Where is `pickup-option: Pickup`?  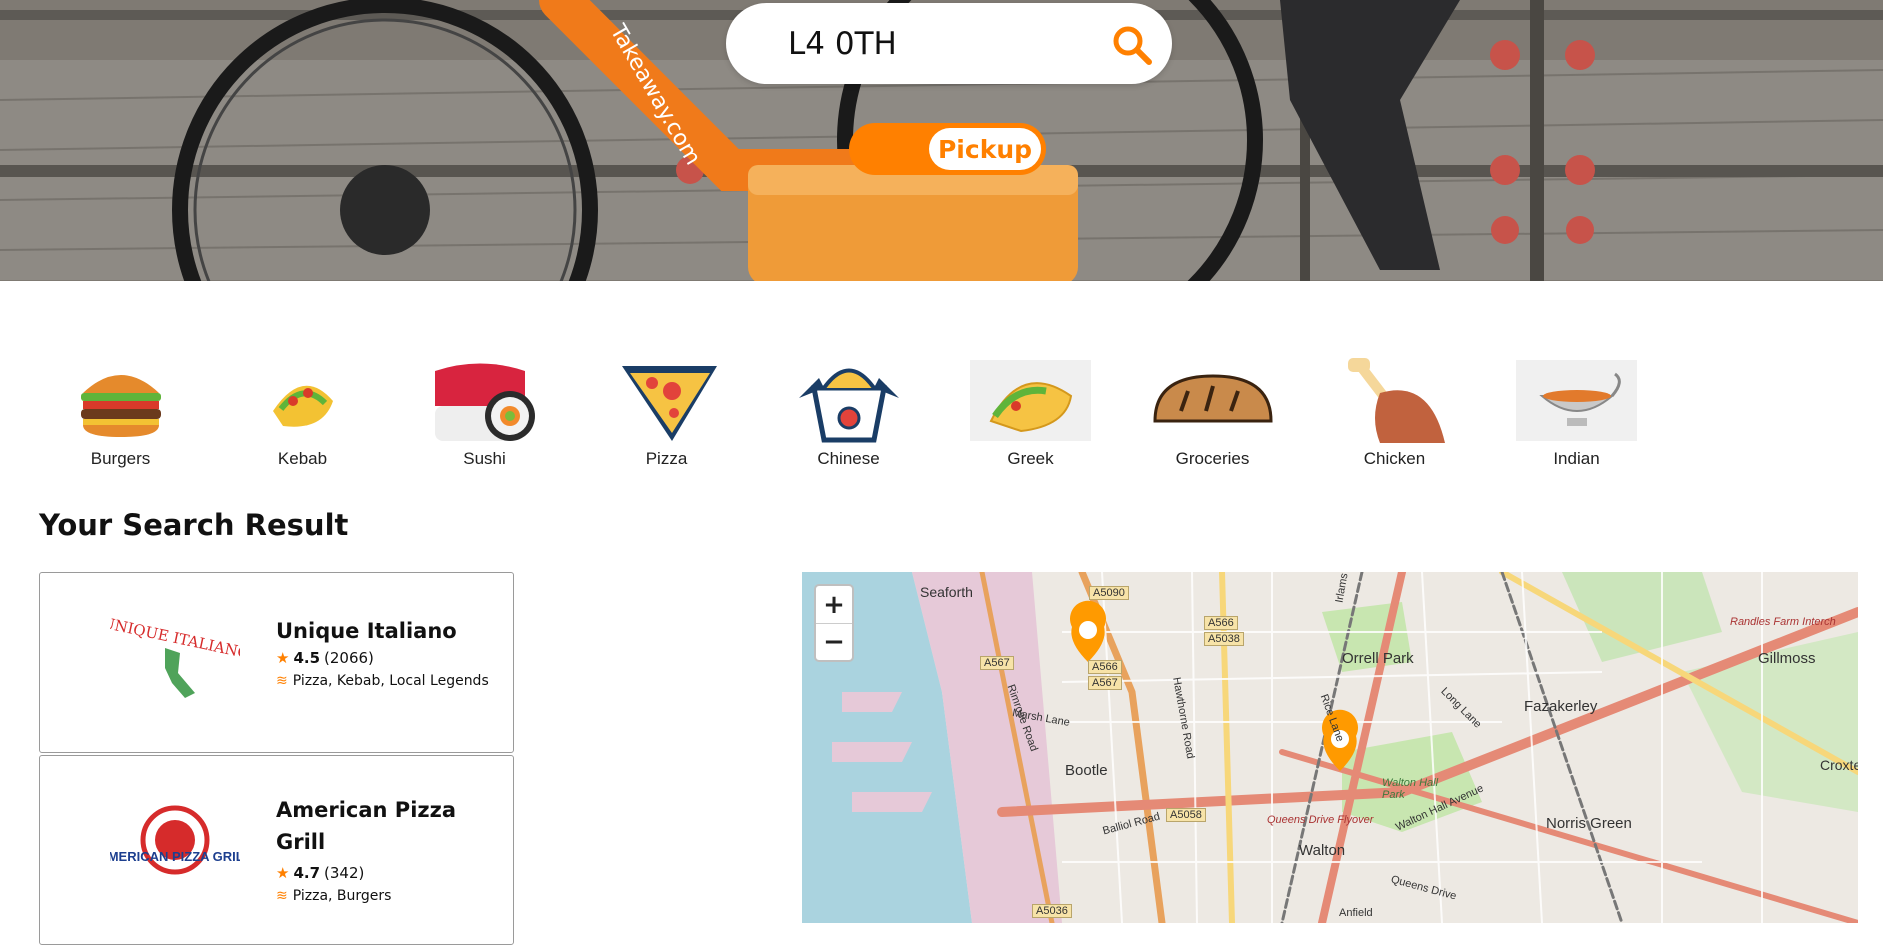
pickup-option: Pickup is located at coordinates (985, 149).